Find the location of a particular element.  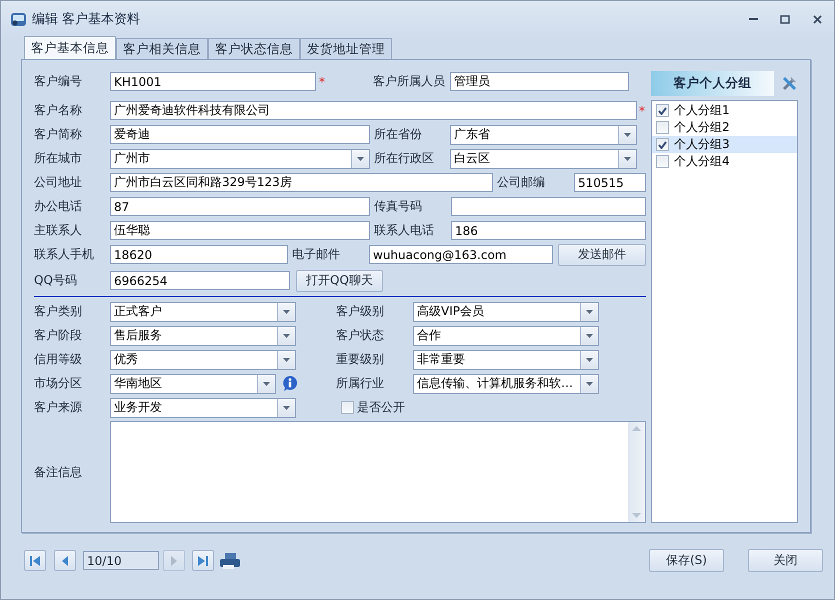

field-label: 联系人手机 is located at coordinates (64, 254).